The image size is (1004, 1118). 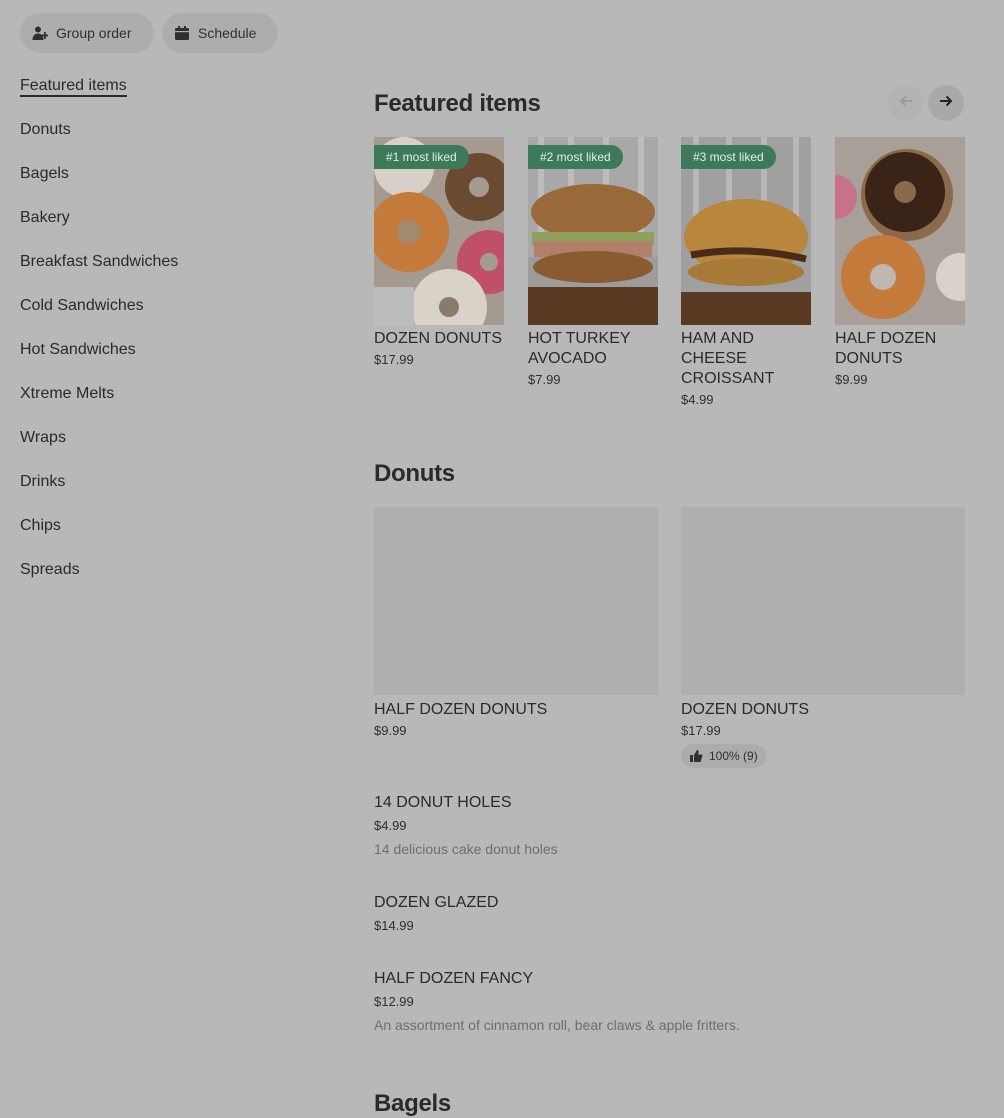 I want to click on menu-item-card: DOZEN DONUTS $17.99 100% (9), so click(x=823, y=637).